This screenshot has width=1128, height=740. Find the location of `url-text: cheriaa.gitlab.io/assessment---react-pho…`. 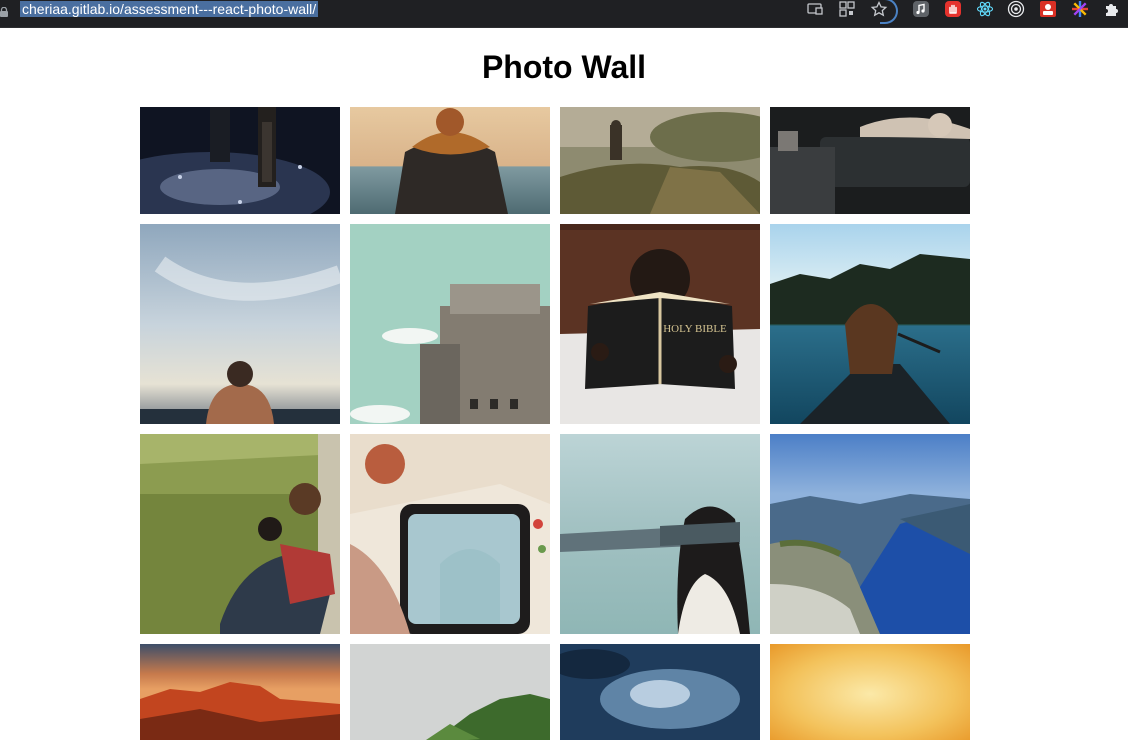

url-text: cheriaa.gitlab.io/assessment---react-pho… is located at coordinates (169, 9).